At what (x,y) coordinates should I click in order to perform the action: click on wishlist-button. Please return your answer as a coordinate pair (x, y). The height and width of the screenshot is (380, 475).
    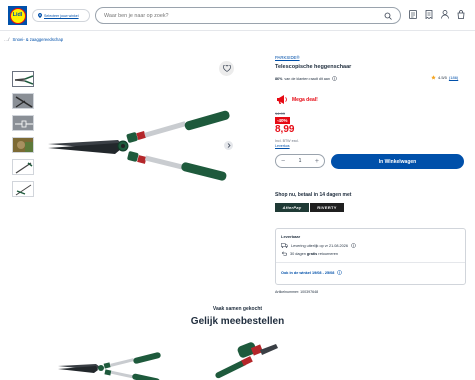
    Looking at the image, I should click on (226, 68).